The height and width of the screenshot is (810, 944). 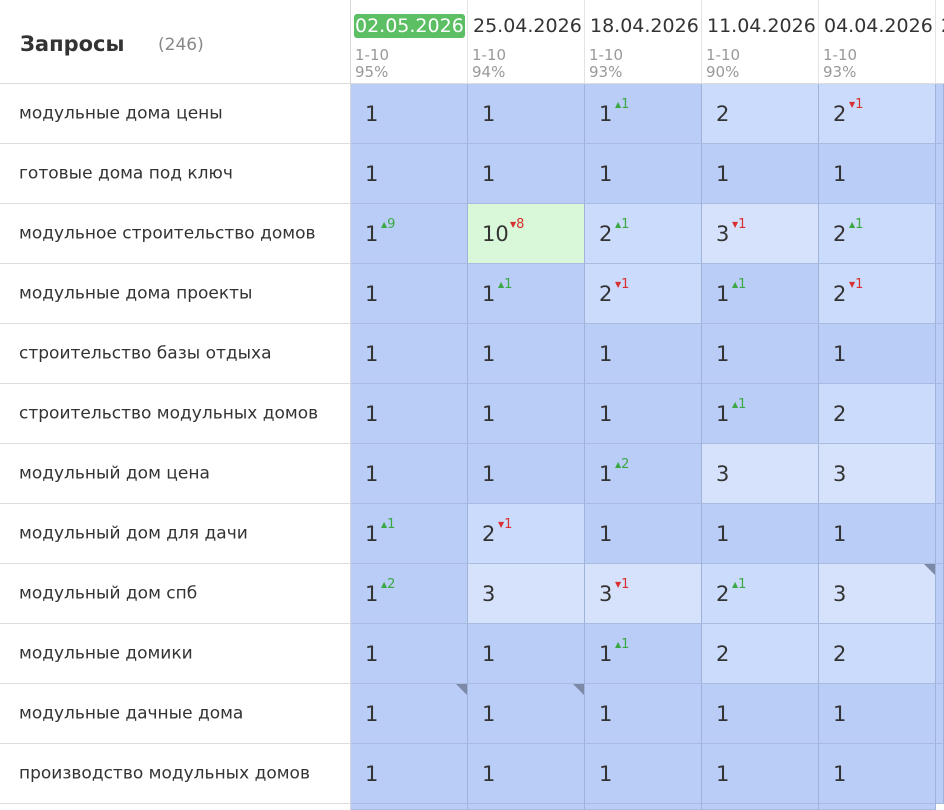 I want to click on position-value: 2, so click(x=840, y=654).